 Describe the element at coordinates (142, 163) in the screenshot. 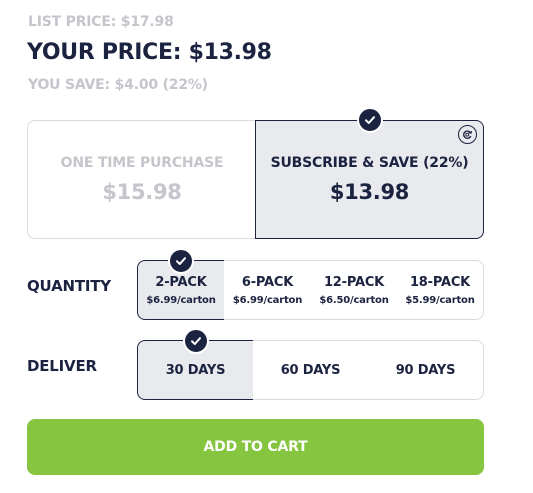

I see `one-time-purchase-label: ONE TIME PURCHASE` at that location.